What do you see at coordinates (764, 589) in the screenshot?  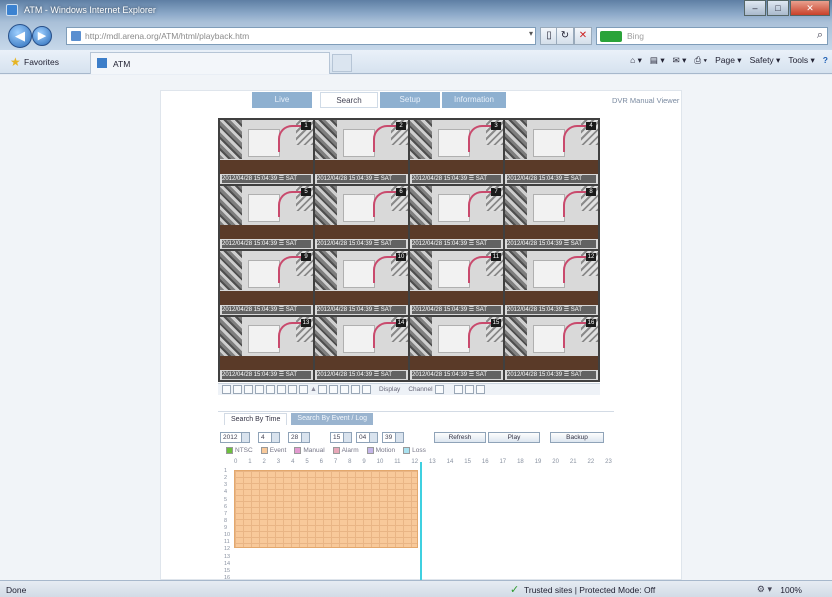 I see `protected-mode-icon: ⚙ ▾` at bounding box center [764, 589].